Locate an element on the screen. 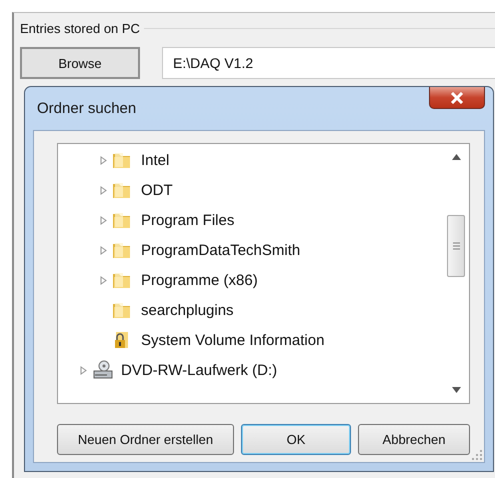 This screenshot has width=495, height=478. tree-item: searchplugins is located at coordinates (187, 310).